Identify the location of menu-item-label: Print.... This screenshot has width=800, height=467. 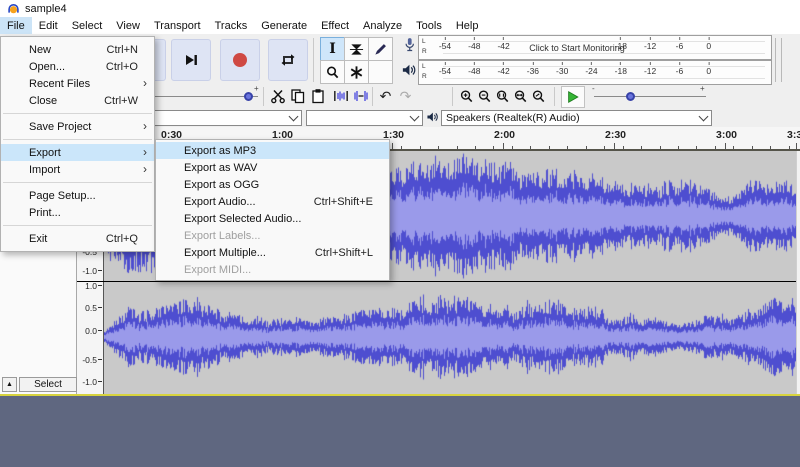
(45, 212).